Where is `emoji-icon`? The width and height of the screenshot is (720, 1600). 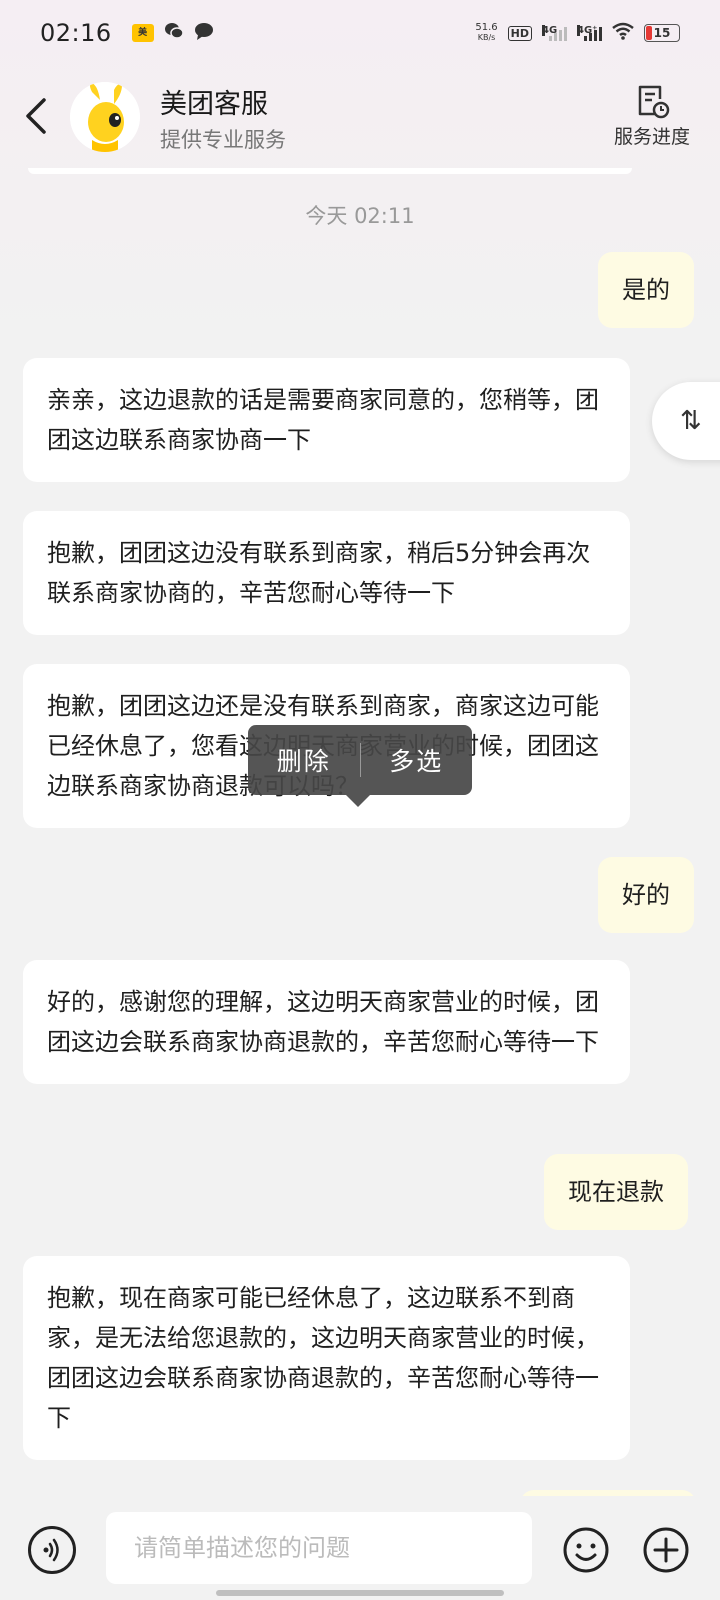
emoji-icon is located at coordinates (586, 1550).